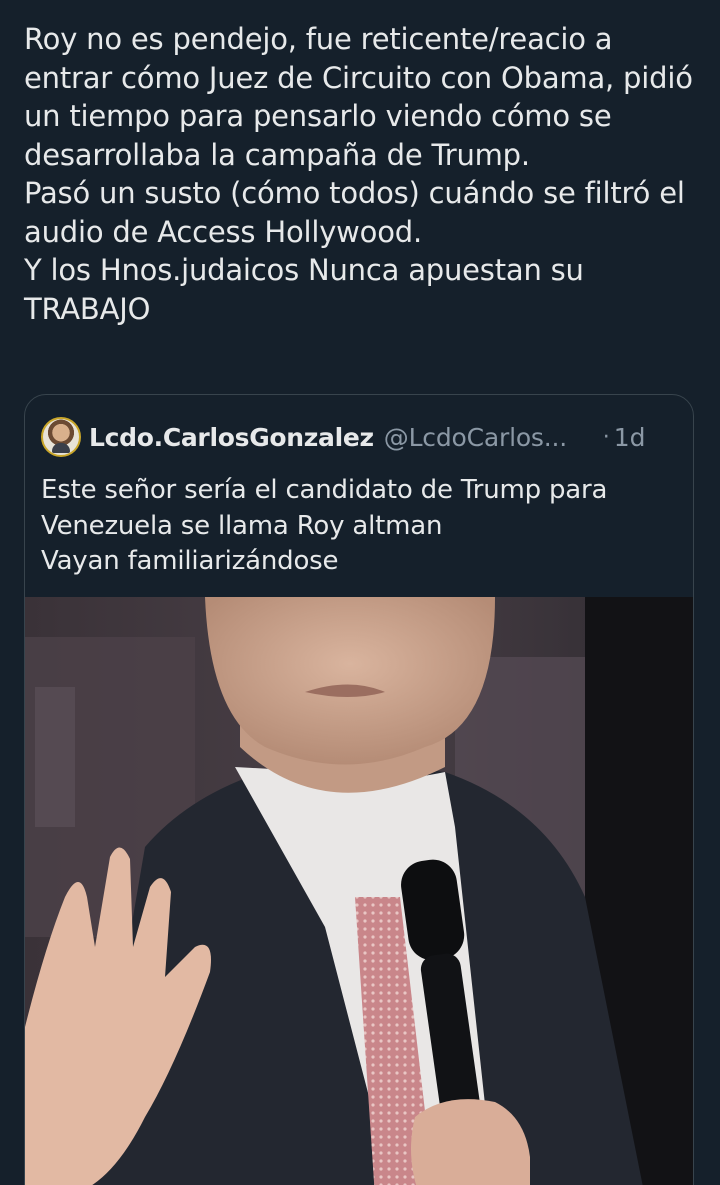 The width and height of the screenshot is (720, 1185). Describe the element at coordinates (231, 437) in the screenshot. I see `quoted-display-name: Lcdo.CarlosGonzalez` at that location.